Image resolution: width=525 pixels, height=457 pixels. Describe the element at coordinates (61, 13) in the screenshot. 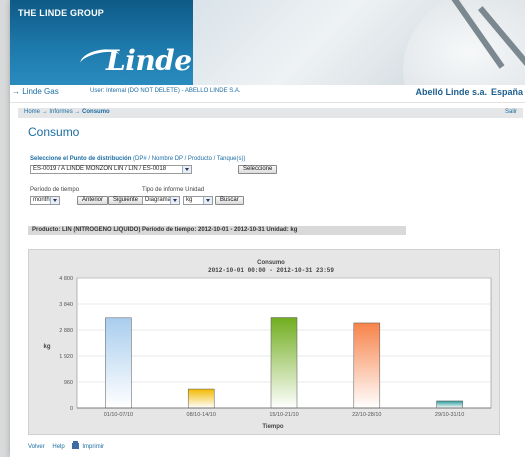

I see `group-name: THE LINDE GROUP` at that location.